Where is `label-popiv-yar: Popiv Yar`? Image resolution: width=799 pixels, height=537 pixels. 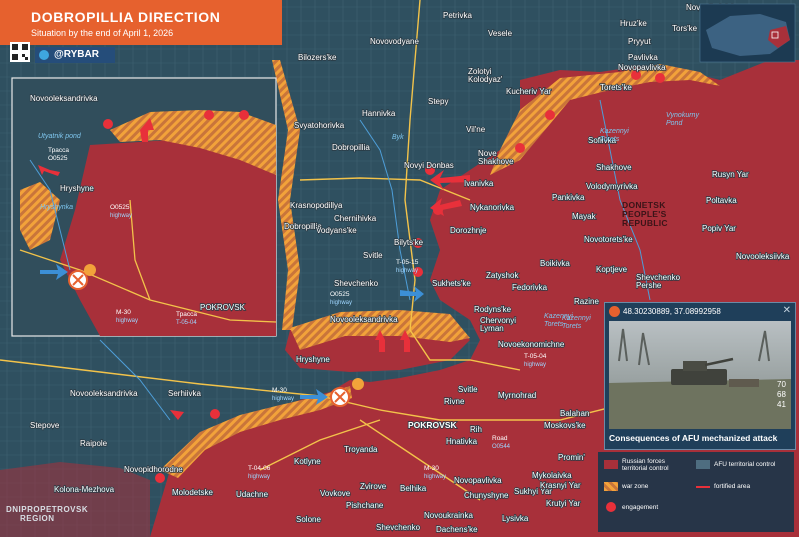
label-popiv-yar: Popiv Yar is located at coordinates (719, 228).